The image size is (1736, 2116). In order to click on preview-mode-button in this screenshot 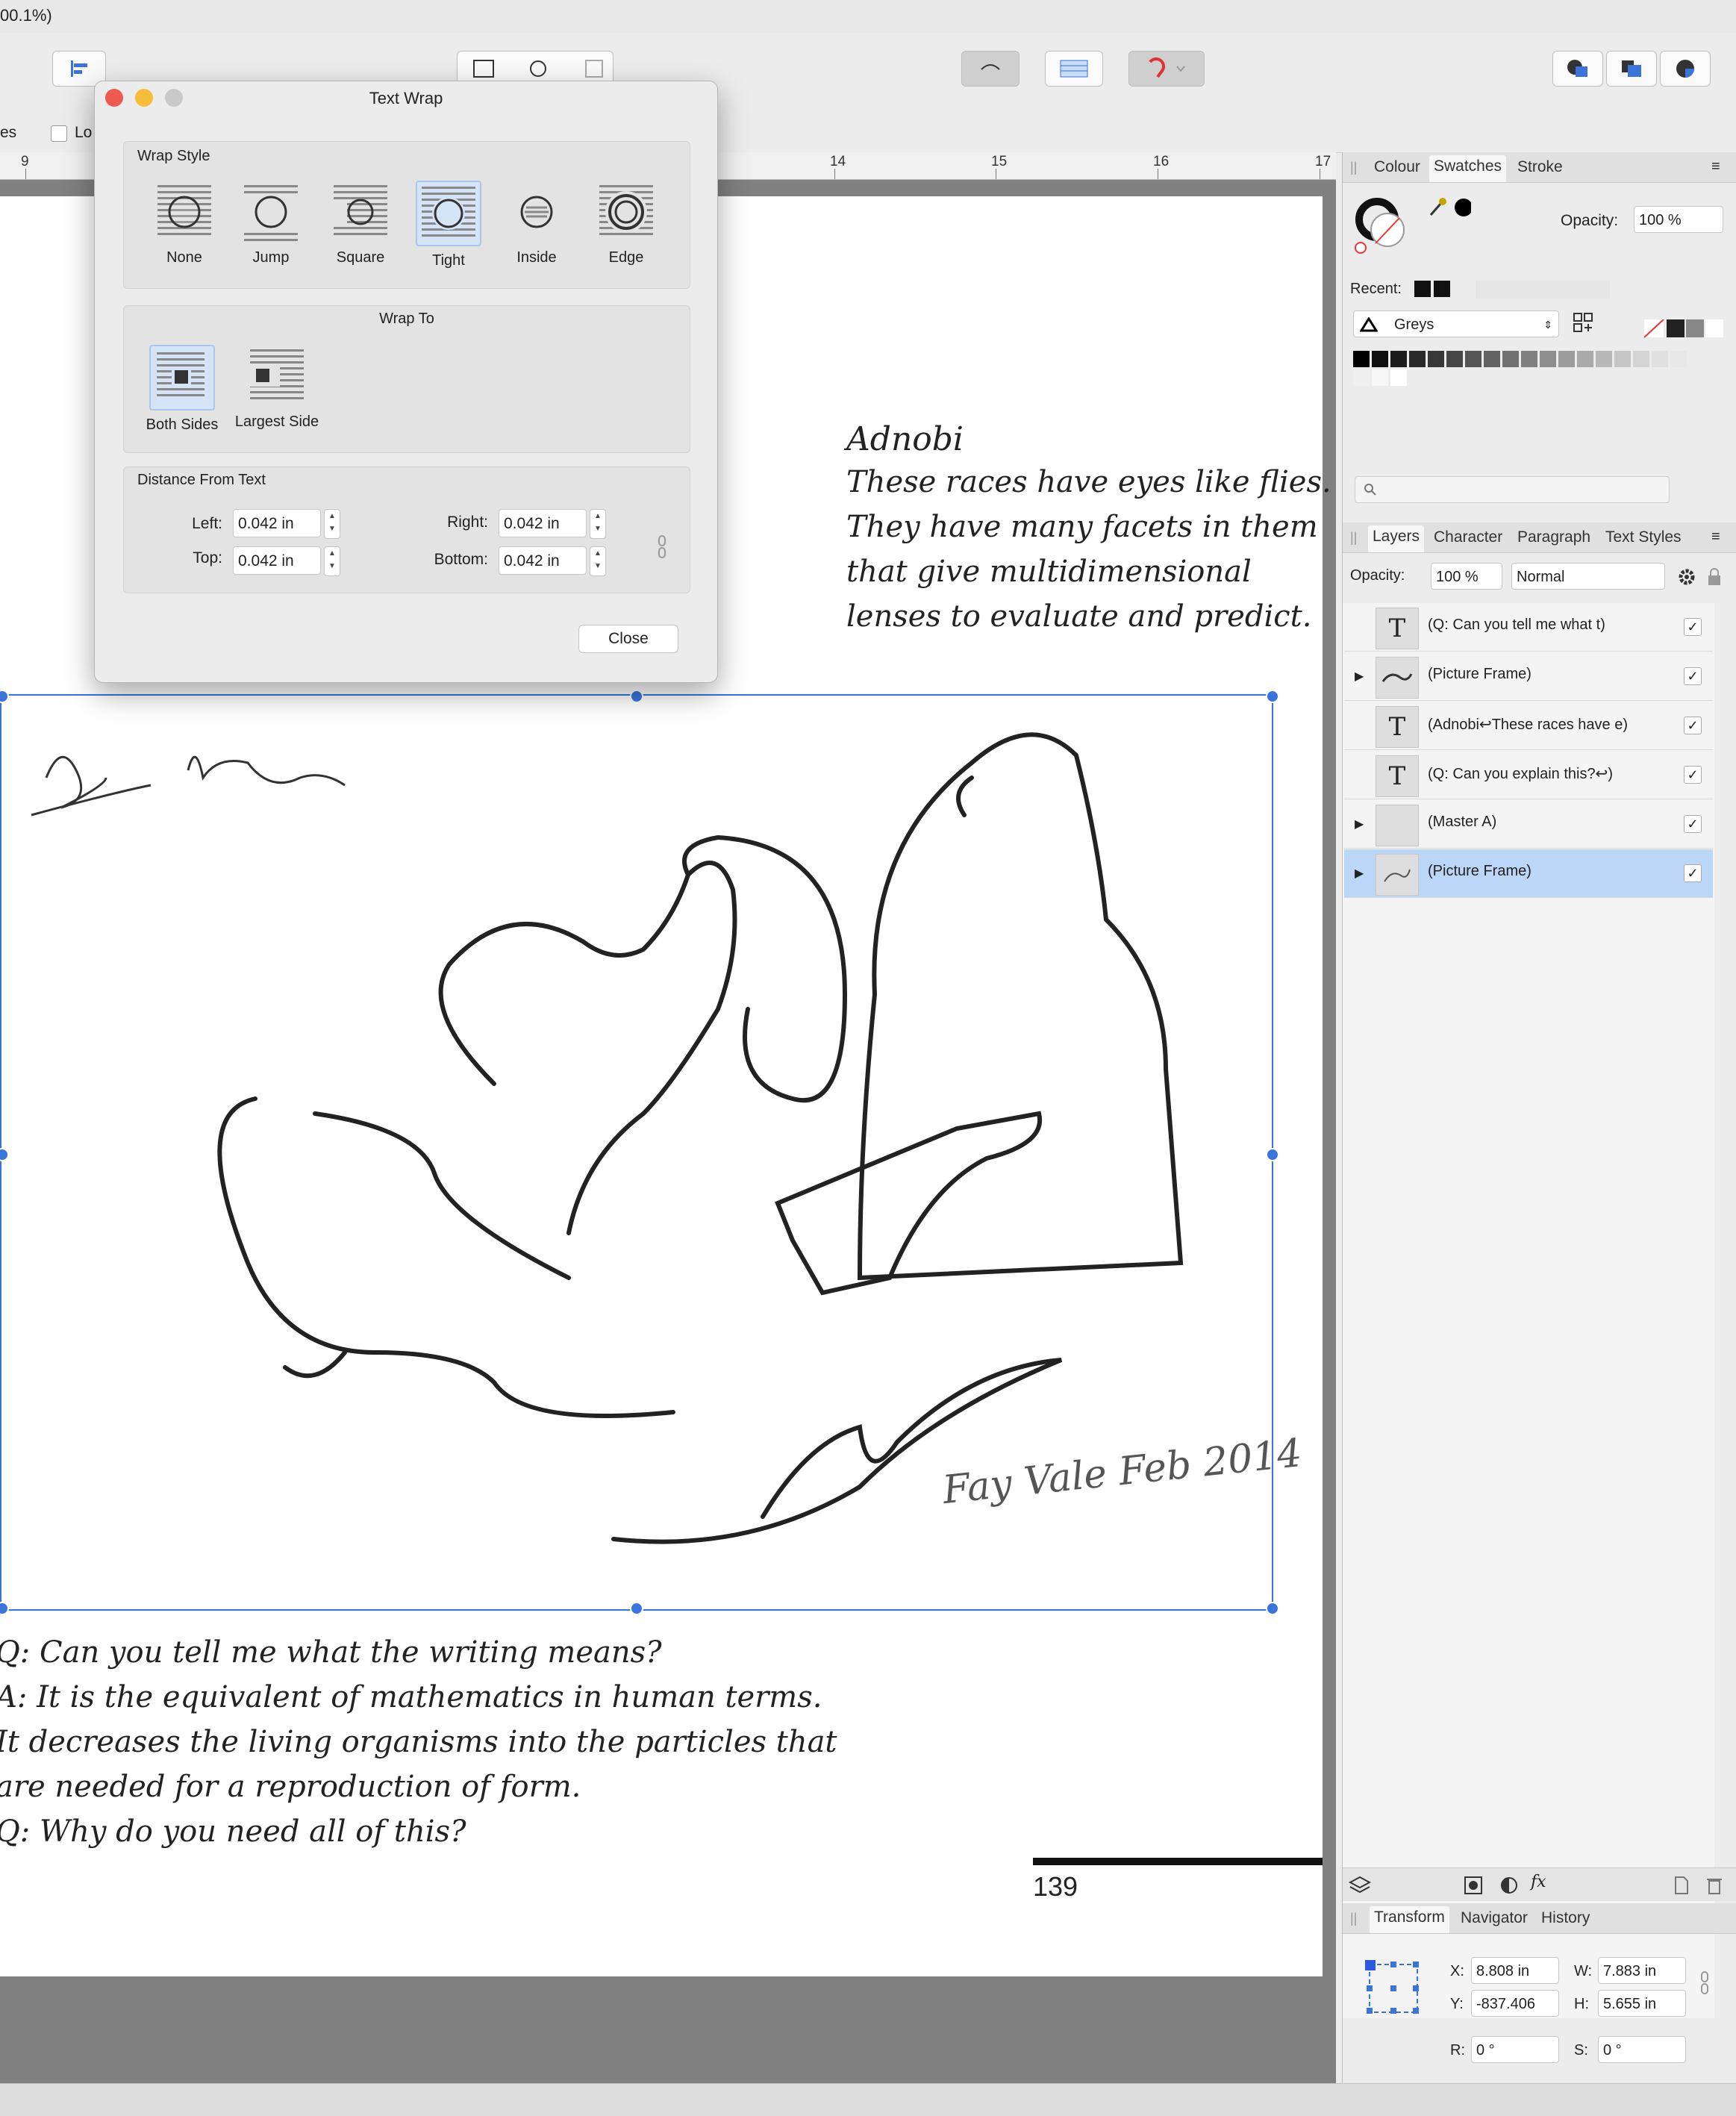, I will do `click(991, 69)`.